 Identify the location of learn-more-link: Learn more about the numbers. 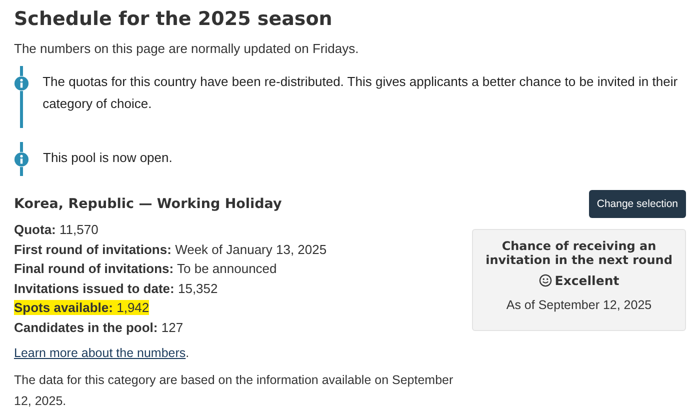
(100, 353).